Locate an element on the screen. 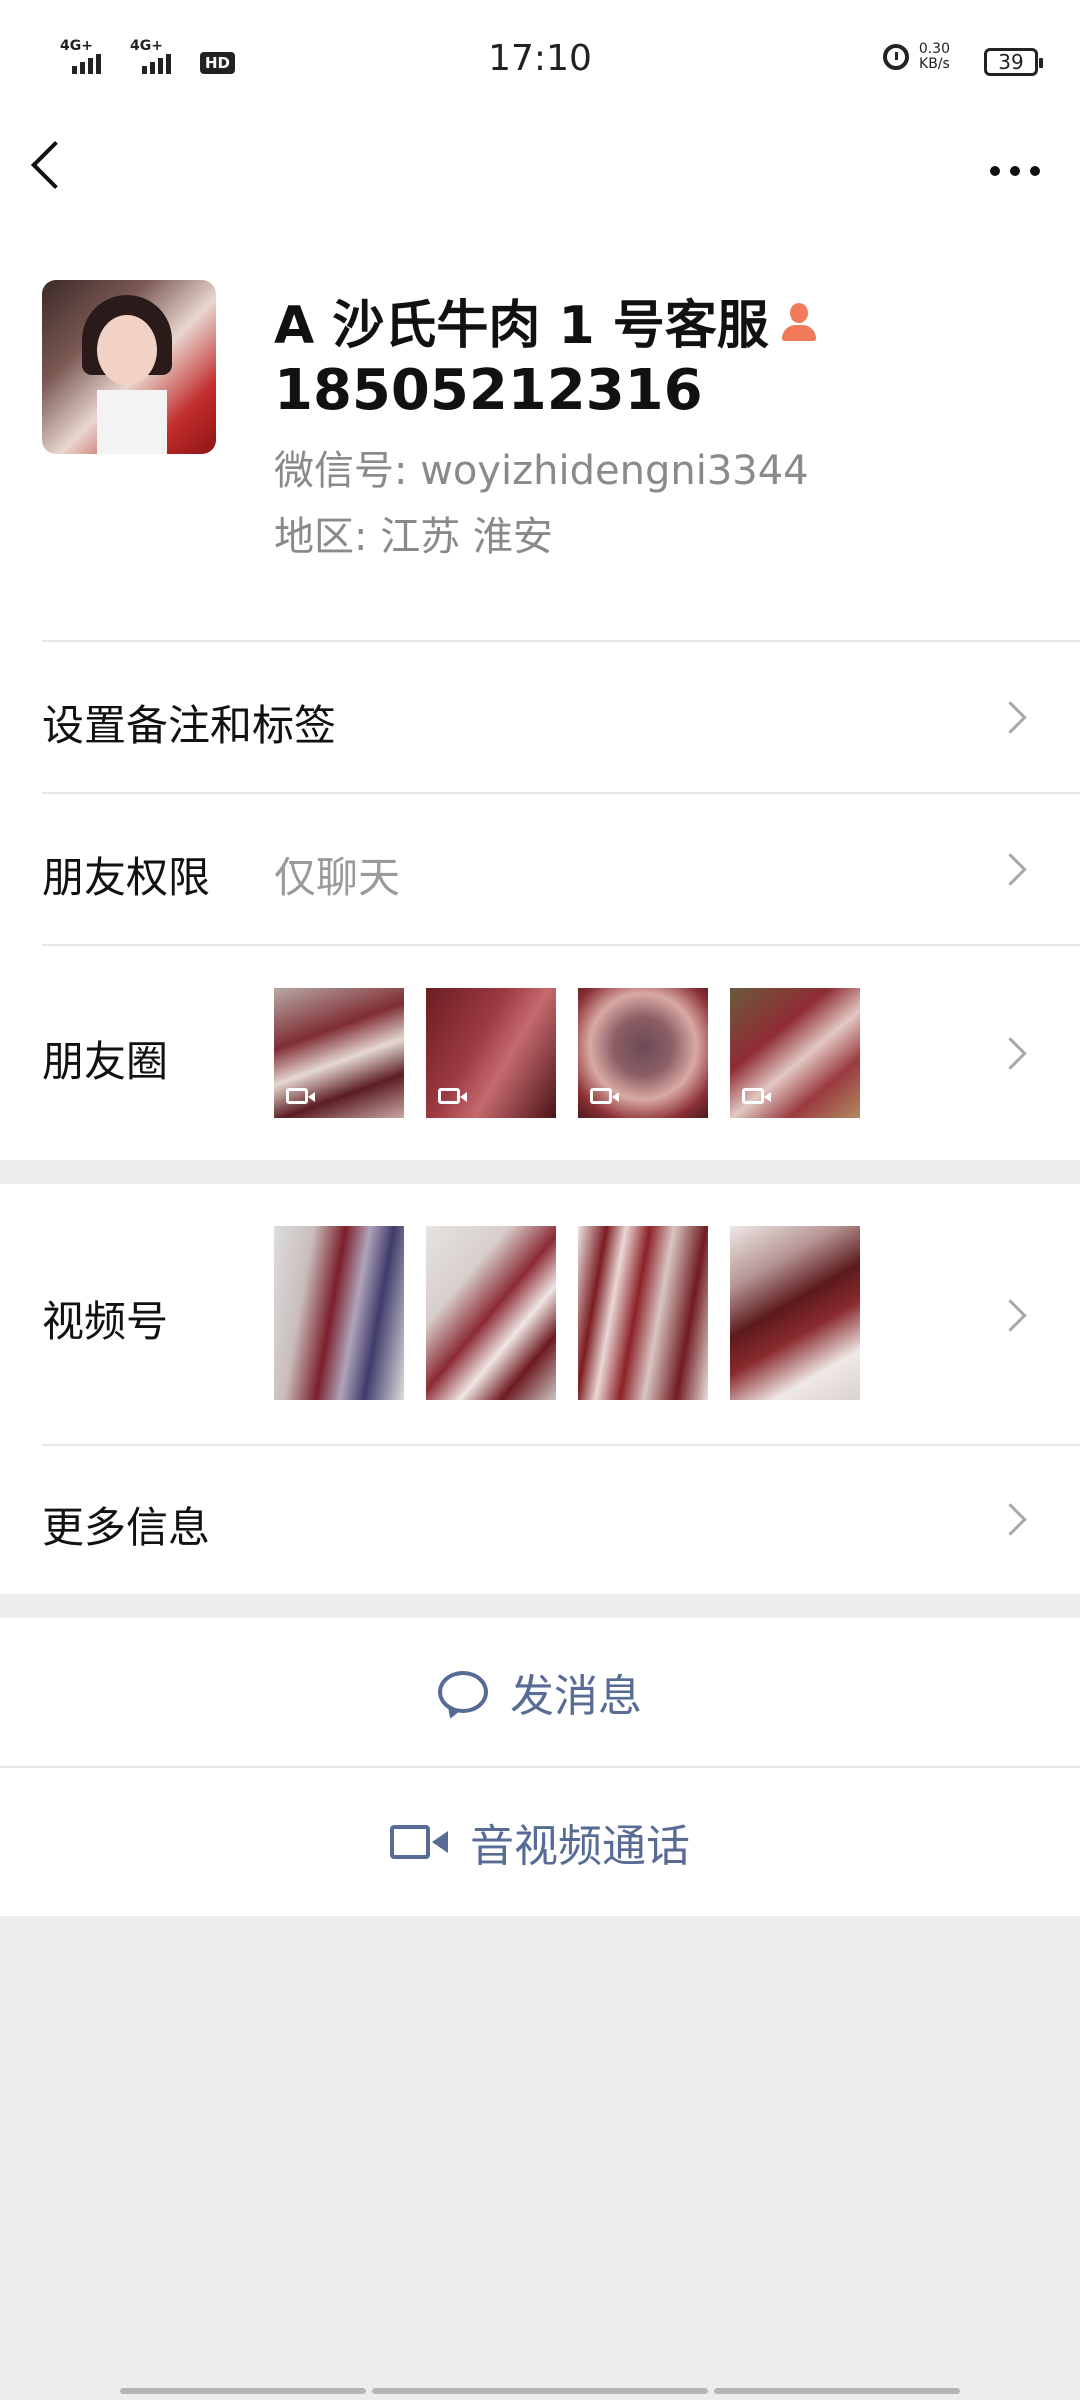 The height and width of the screenshot is (2400, 1080). contact-badge-icon is located at coordinates (799, 321).